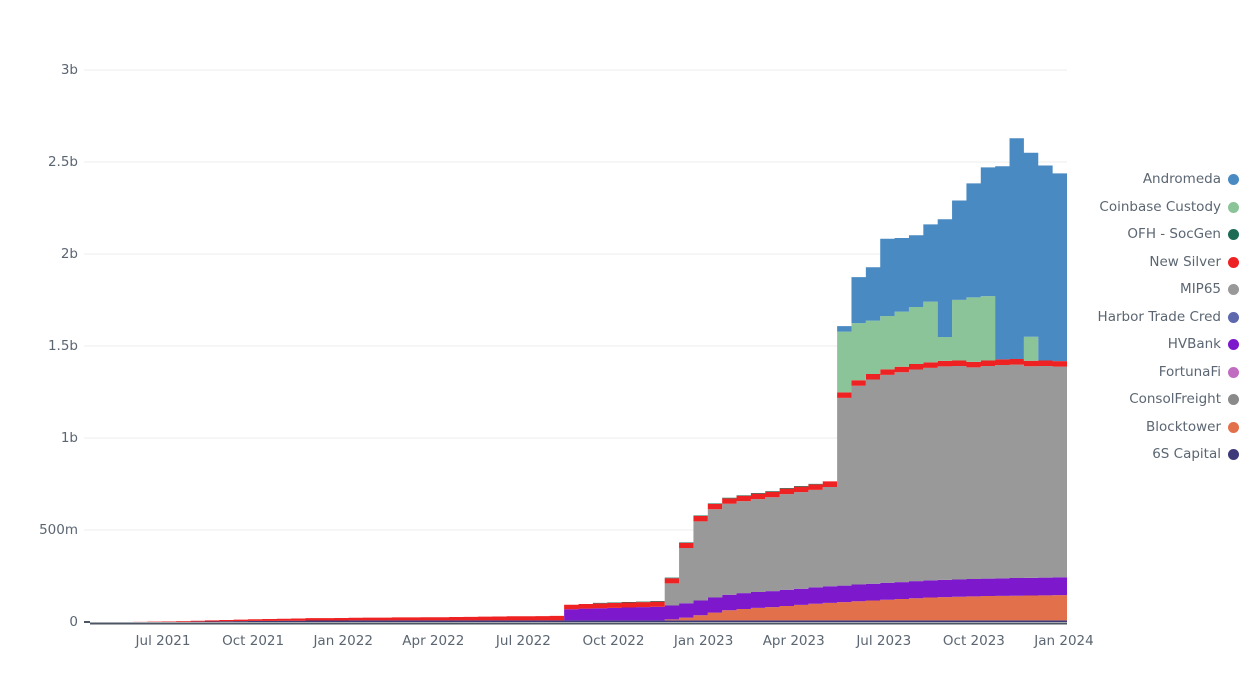 The image size is (1253, 678). What do you see at coordinates (69, 70) in the screenshot?
I see `y-axis-tick-label: 3b` at bounding box center [69, 70].